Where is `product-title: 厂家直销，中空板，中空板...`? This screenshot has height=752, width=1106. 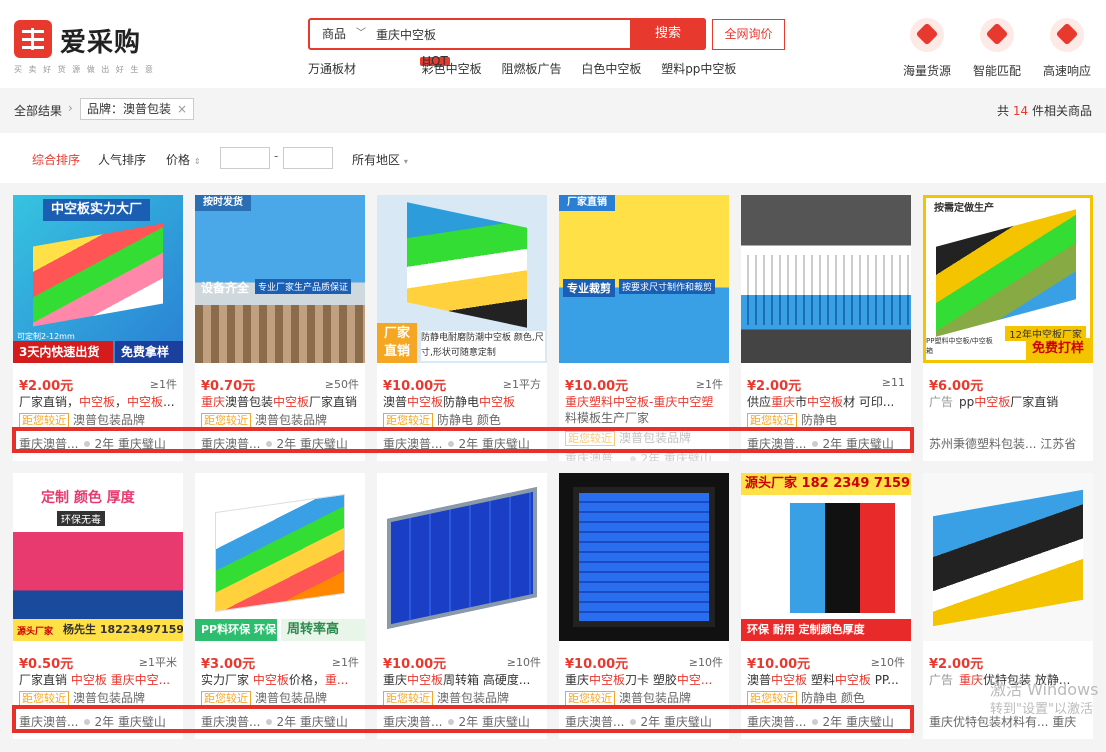
product-title: 厂家直销，中空板，中空板... is located at coordinates (99, 401).